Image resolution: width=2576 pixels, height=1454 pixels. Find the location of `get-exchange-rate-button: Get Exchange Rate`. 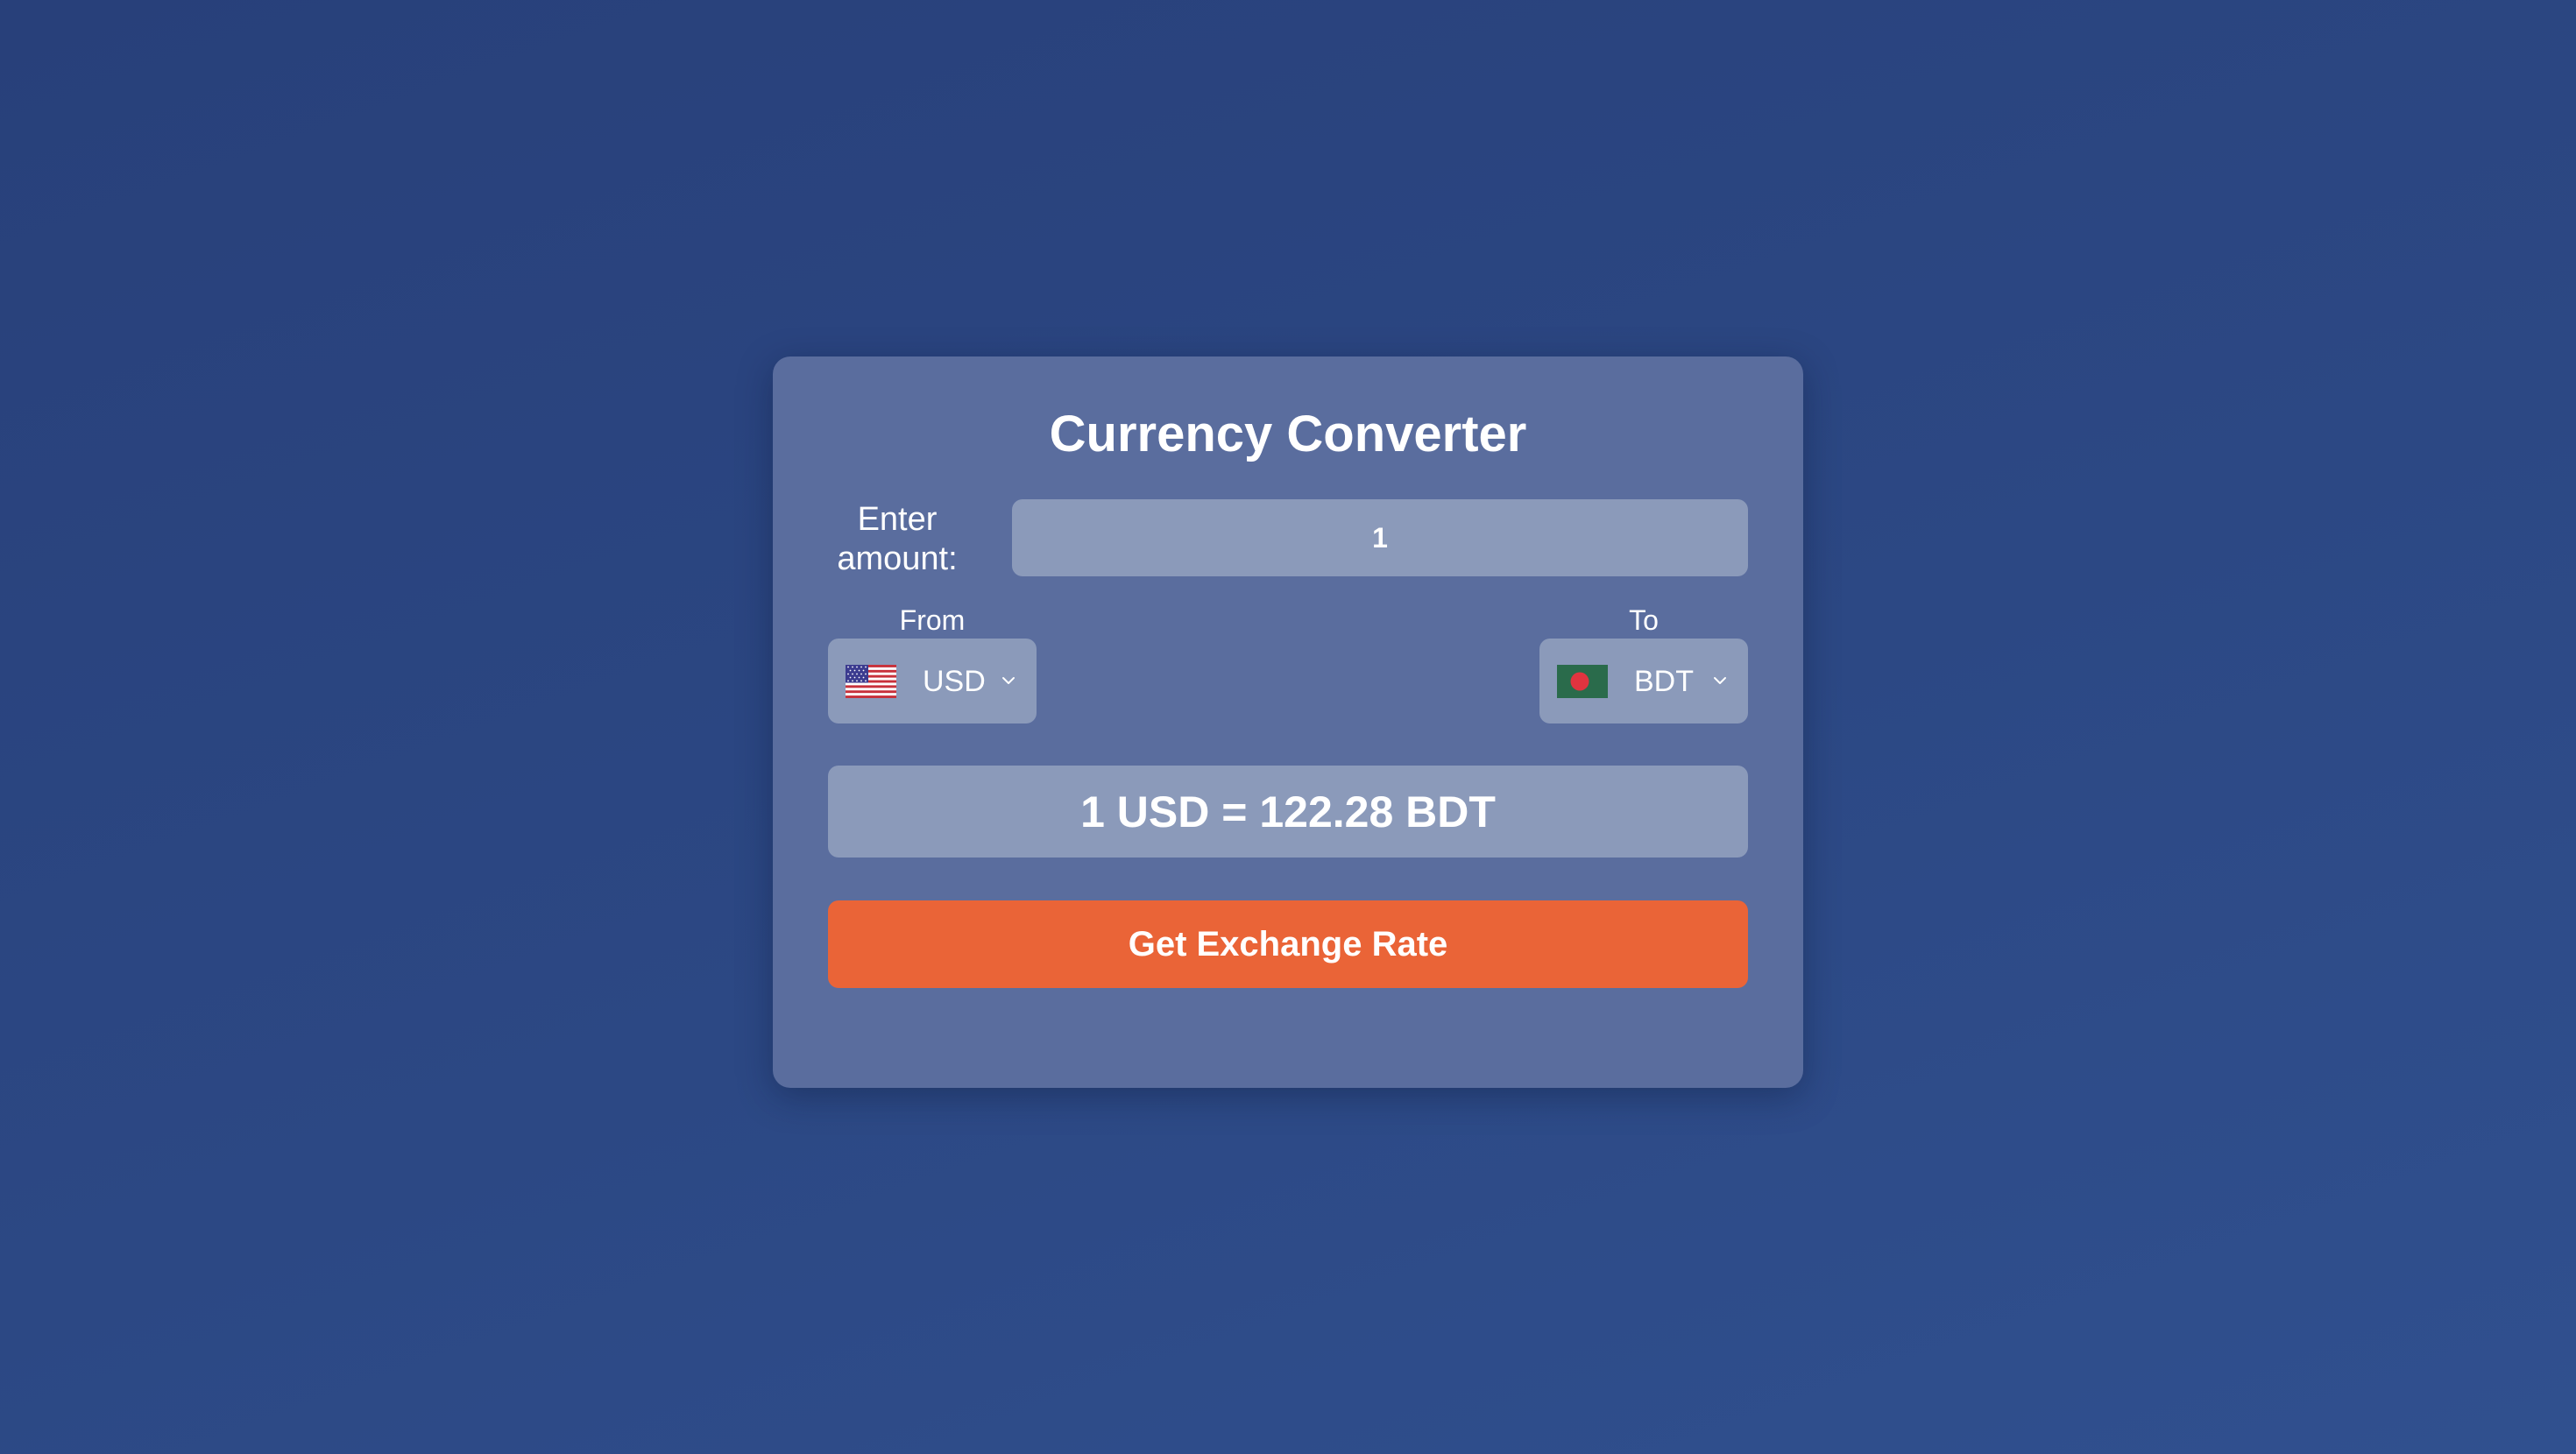

get-exchange-rate-button: Get Exchange Rate is located at coordinates (1288, 944).